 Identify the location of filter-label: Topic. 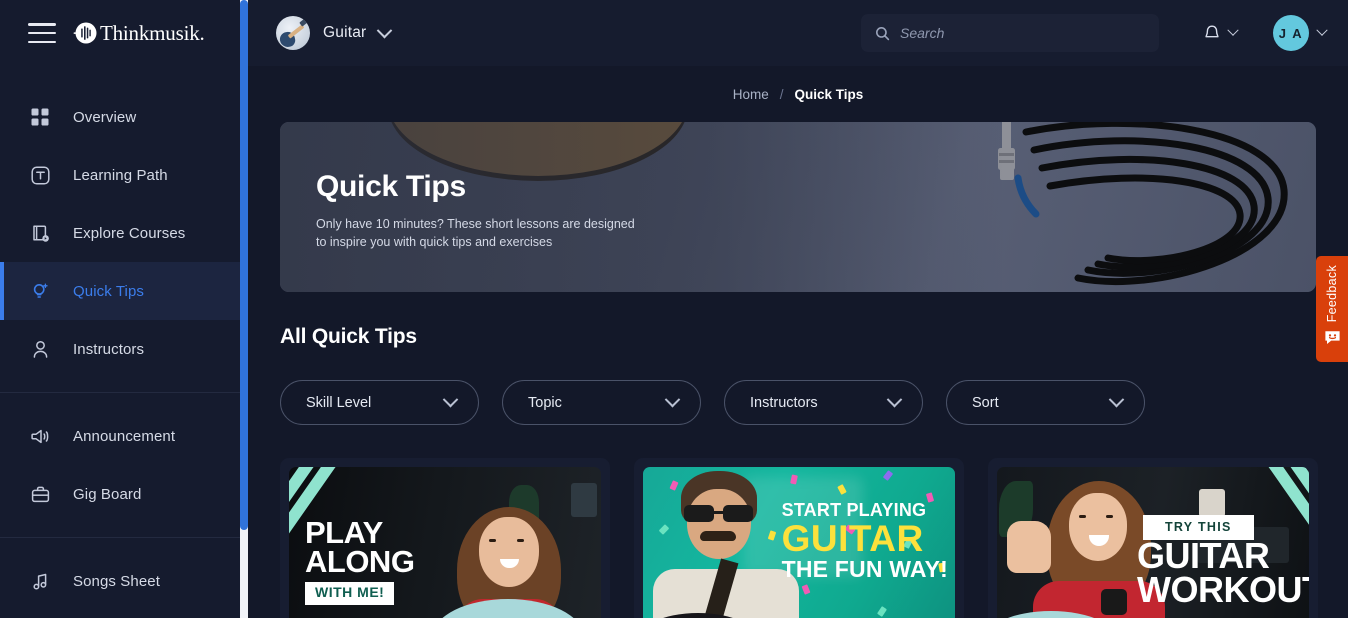
(545, 402).